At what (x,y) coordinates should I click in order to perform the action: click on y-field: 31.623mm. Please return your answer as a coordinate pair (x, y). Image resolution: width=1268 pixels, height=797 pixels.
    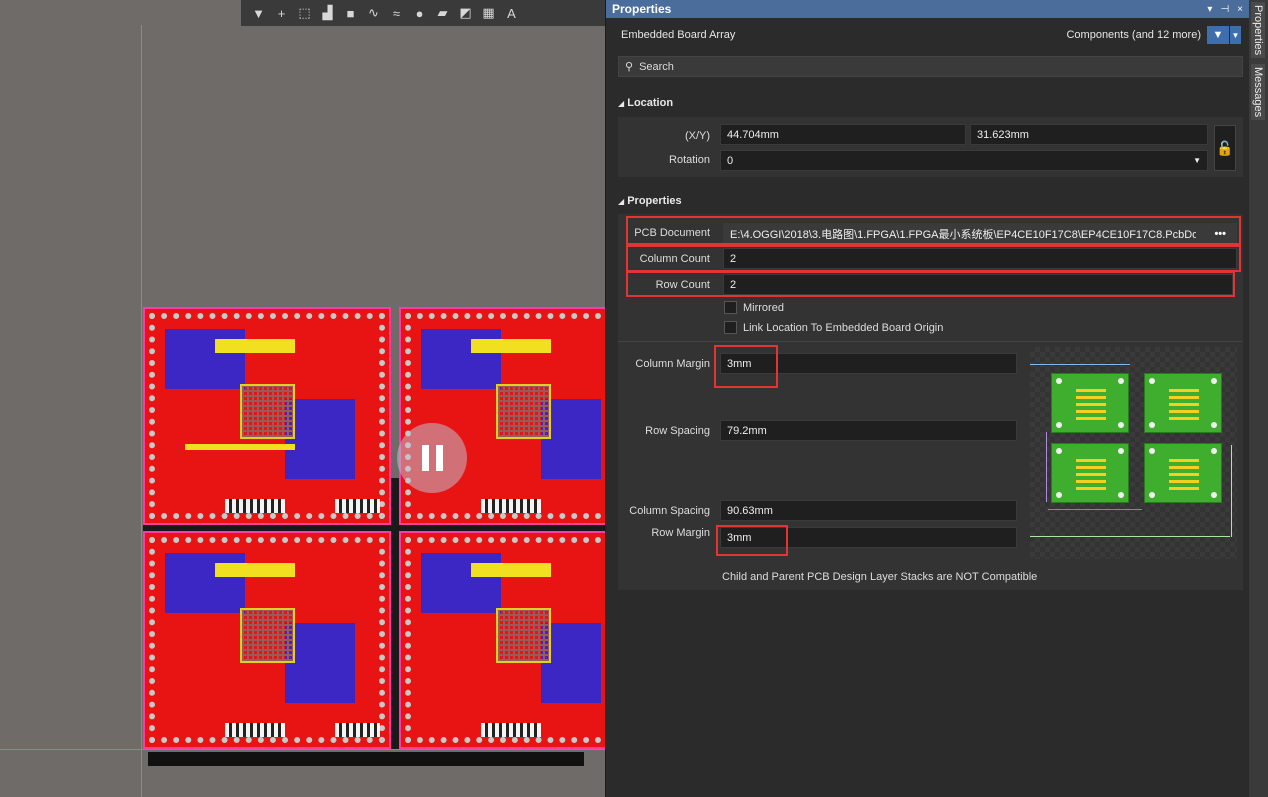
    Looking at the image, I should click on (1089, 134).